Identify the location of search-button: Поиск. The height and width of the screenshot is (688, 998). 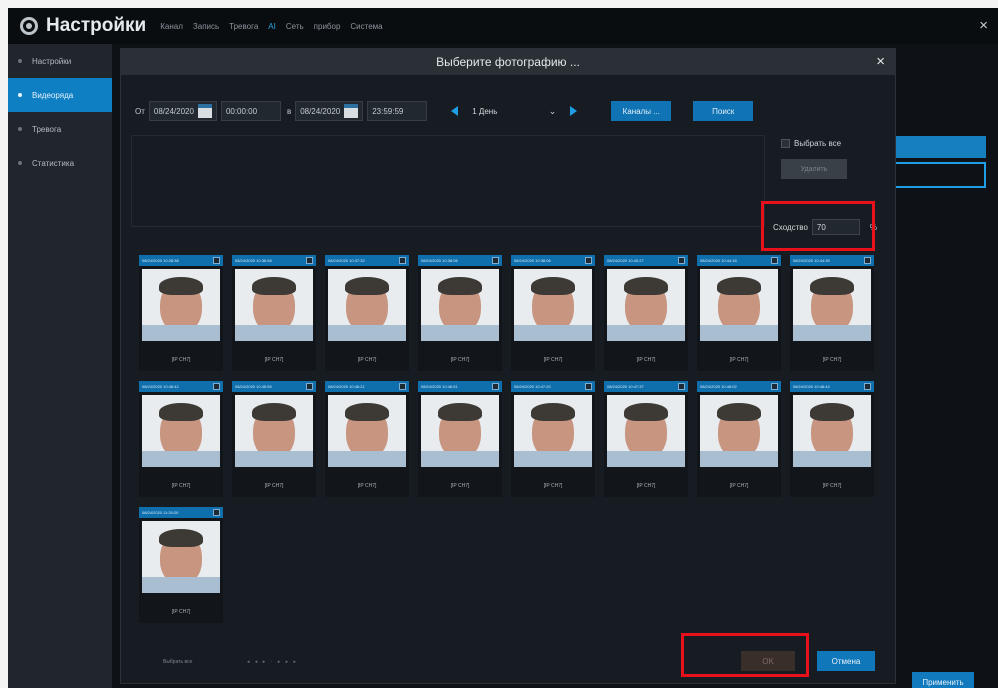
(723, 111).